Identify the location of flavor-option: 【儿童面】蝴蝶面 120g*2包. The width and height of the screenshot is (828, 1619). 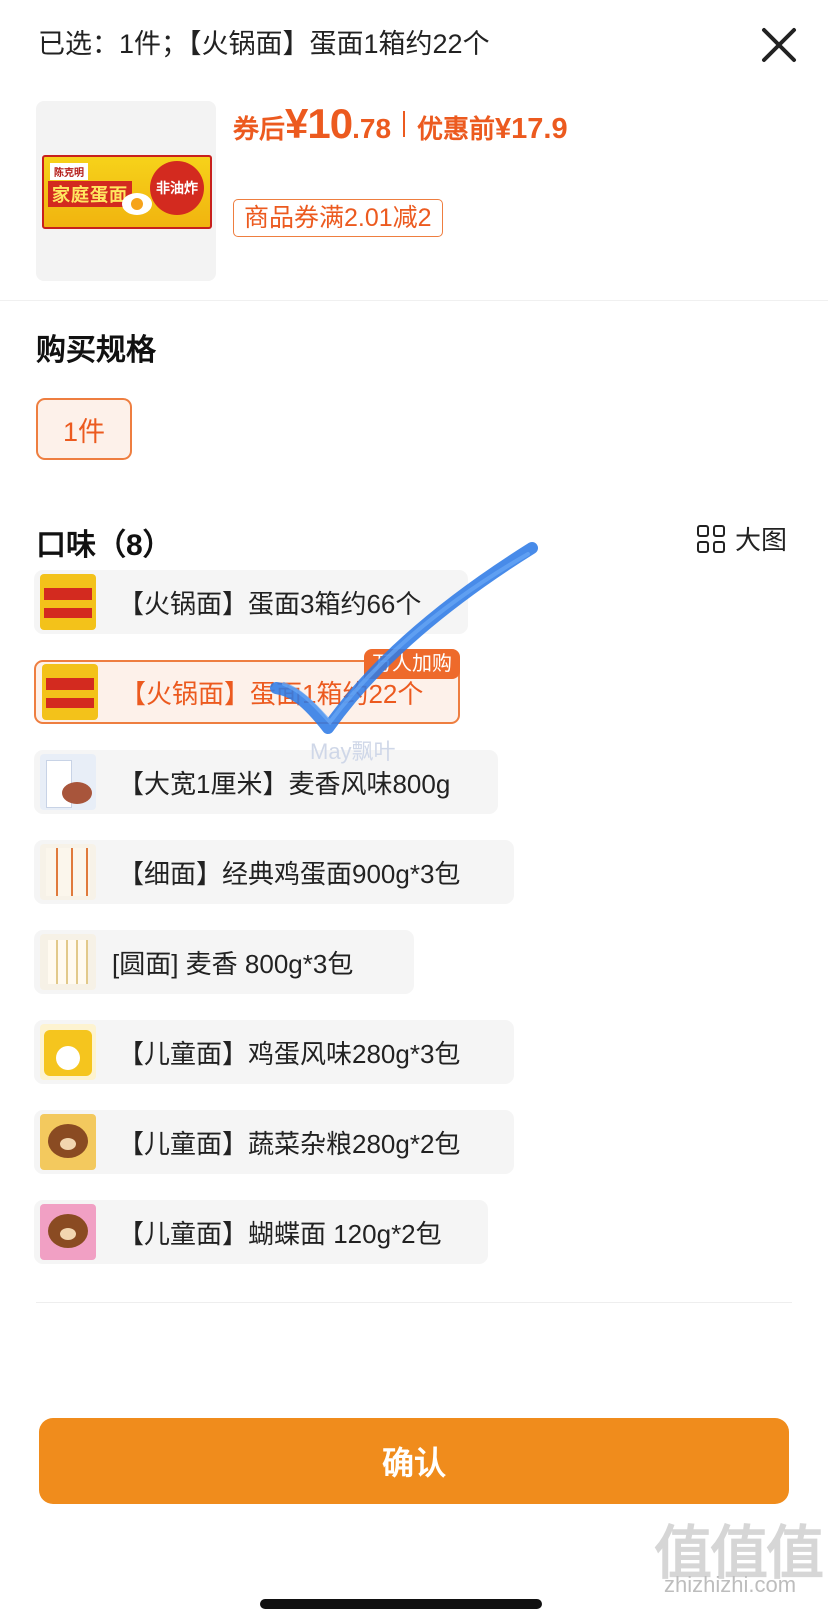
(261, 1232).